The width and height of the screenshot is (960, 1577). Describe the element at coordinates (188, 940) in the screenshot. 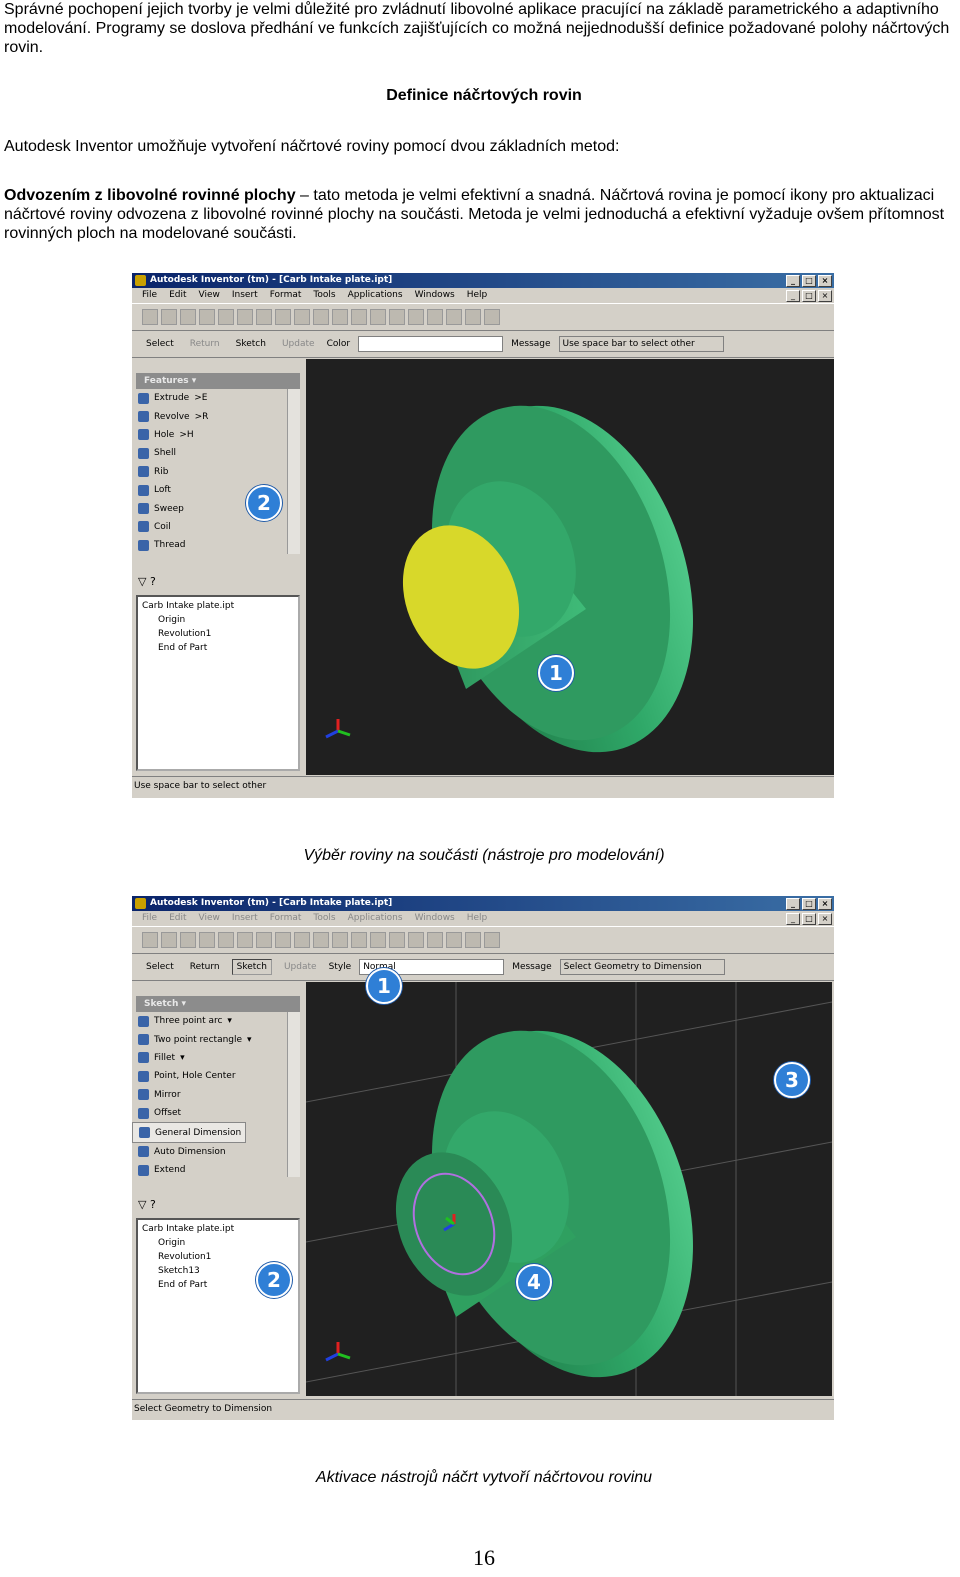

I see `save-icon` at that location.